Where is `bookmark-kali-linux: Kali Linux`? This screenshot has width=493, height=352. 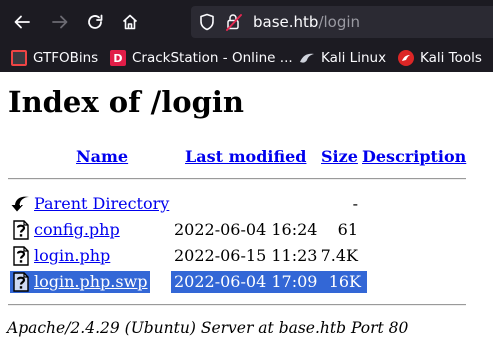
bookmark-kali-linux: Kali Linux is located at coordinates (342, 58).